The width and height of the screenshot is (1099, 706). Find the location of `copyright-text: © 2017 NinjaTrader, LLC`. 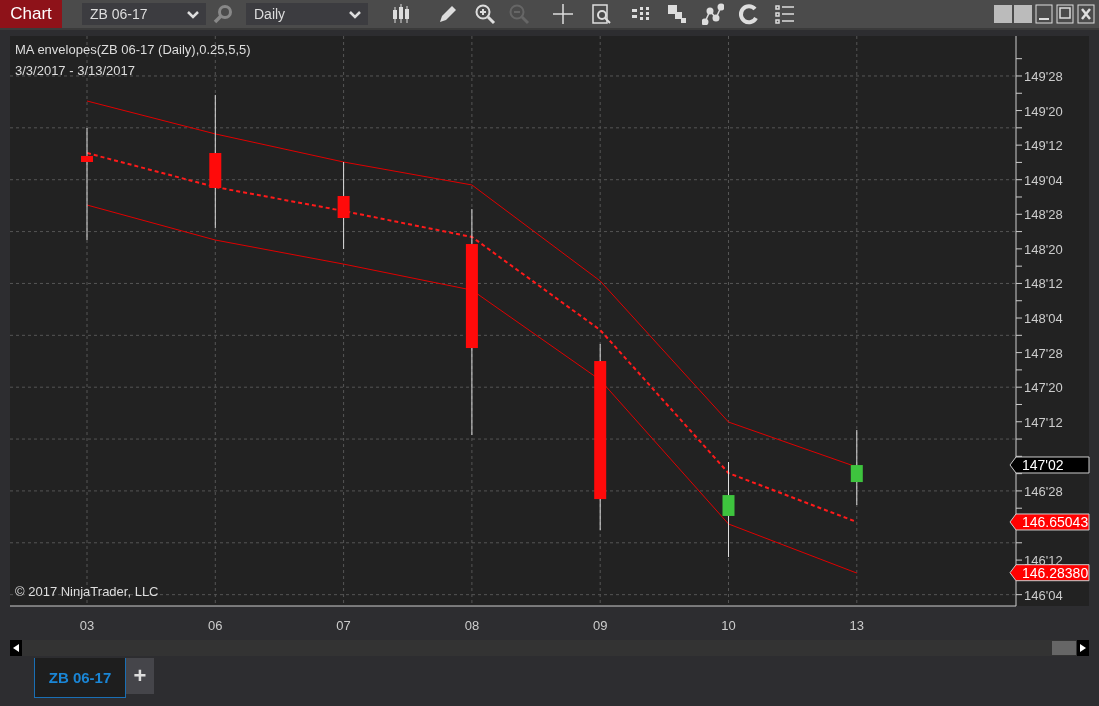

copyright-text: © 2017 NinjaTrader, LLC is located at coordinates (87, 591).